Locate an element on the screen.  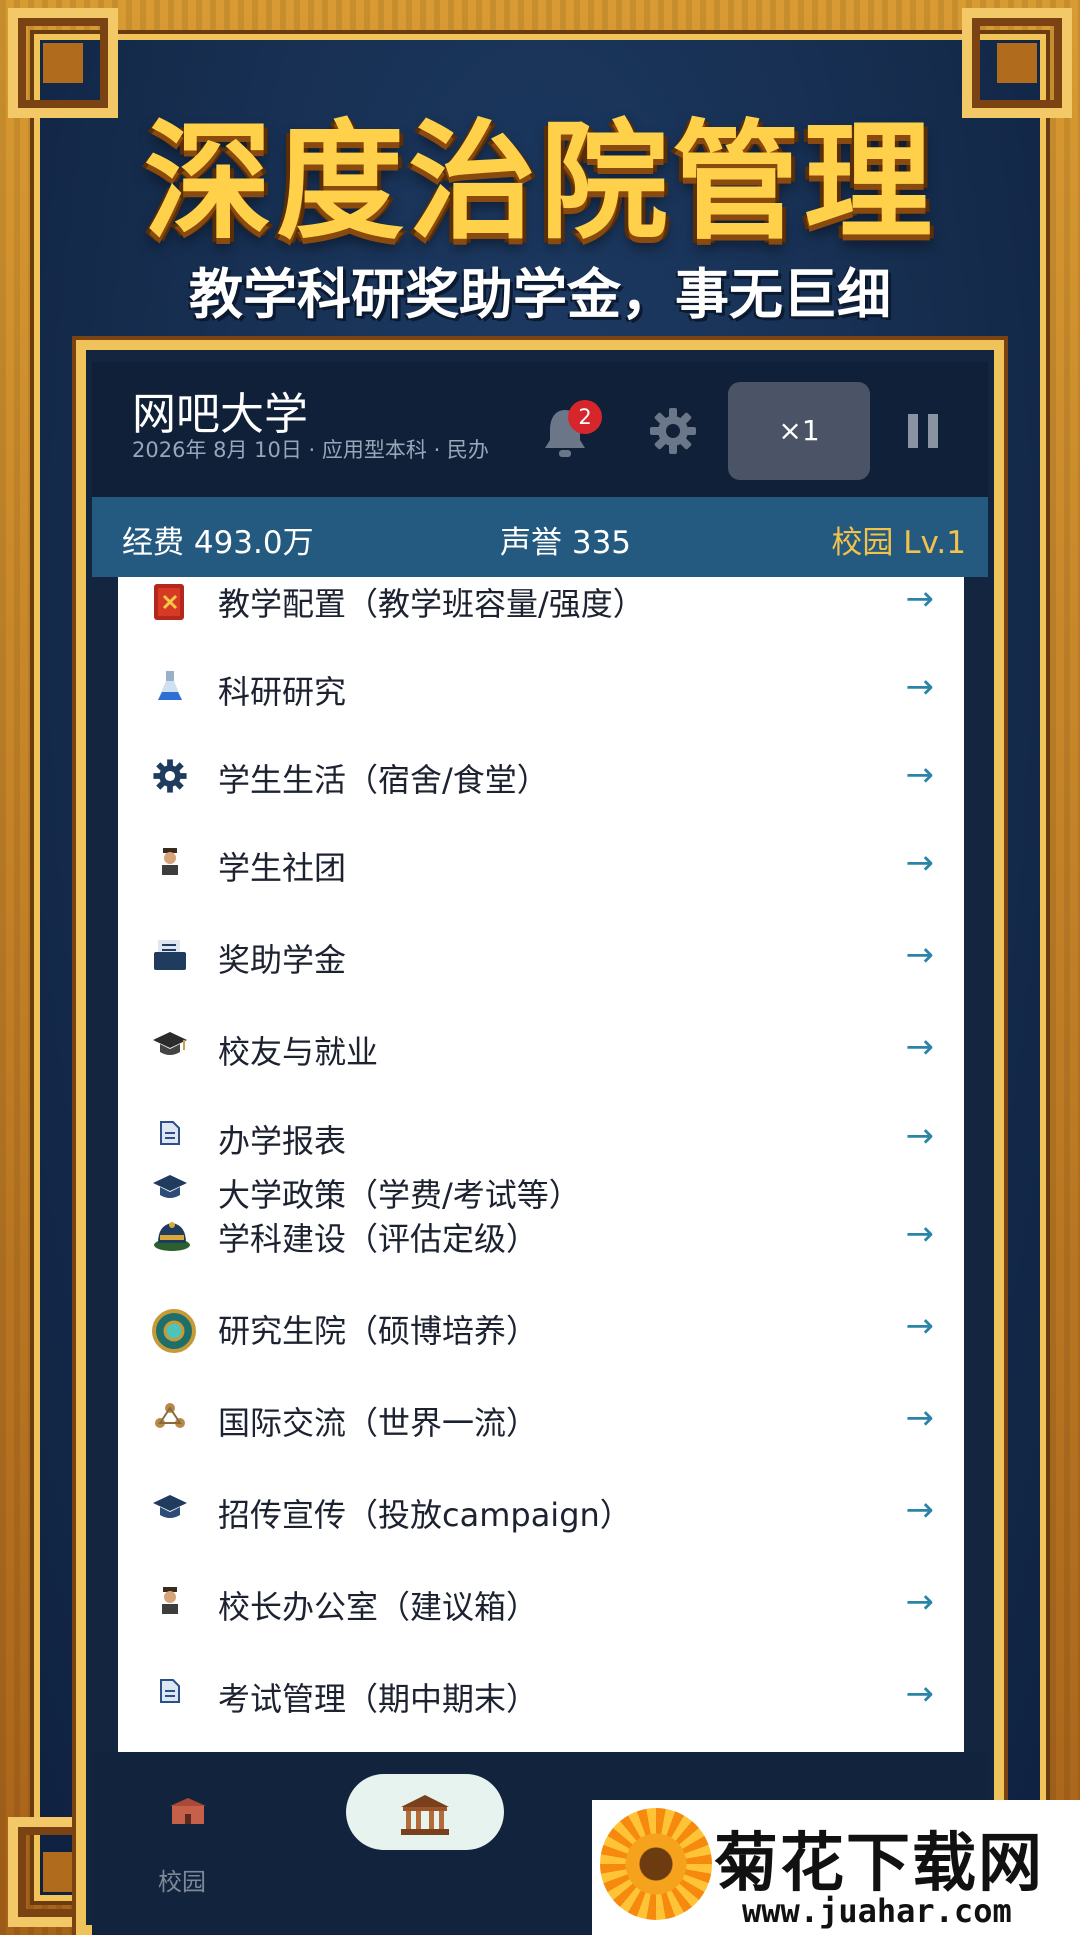
banner-title: 深度治院管理 is located at coordinates (539, 182).